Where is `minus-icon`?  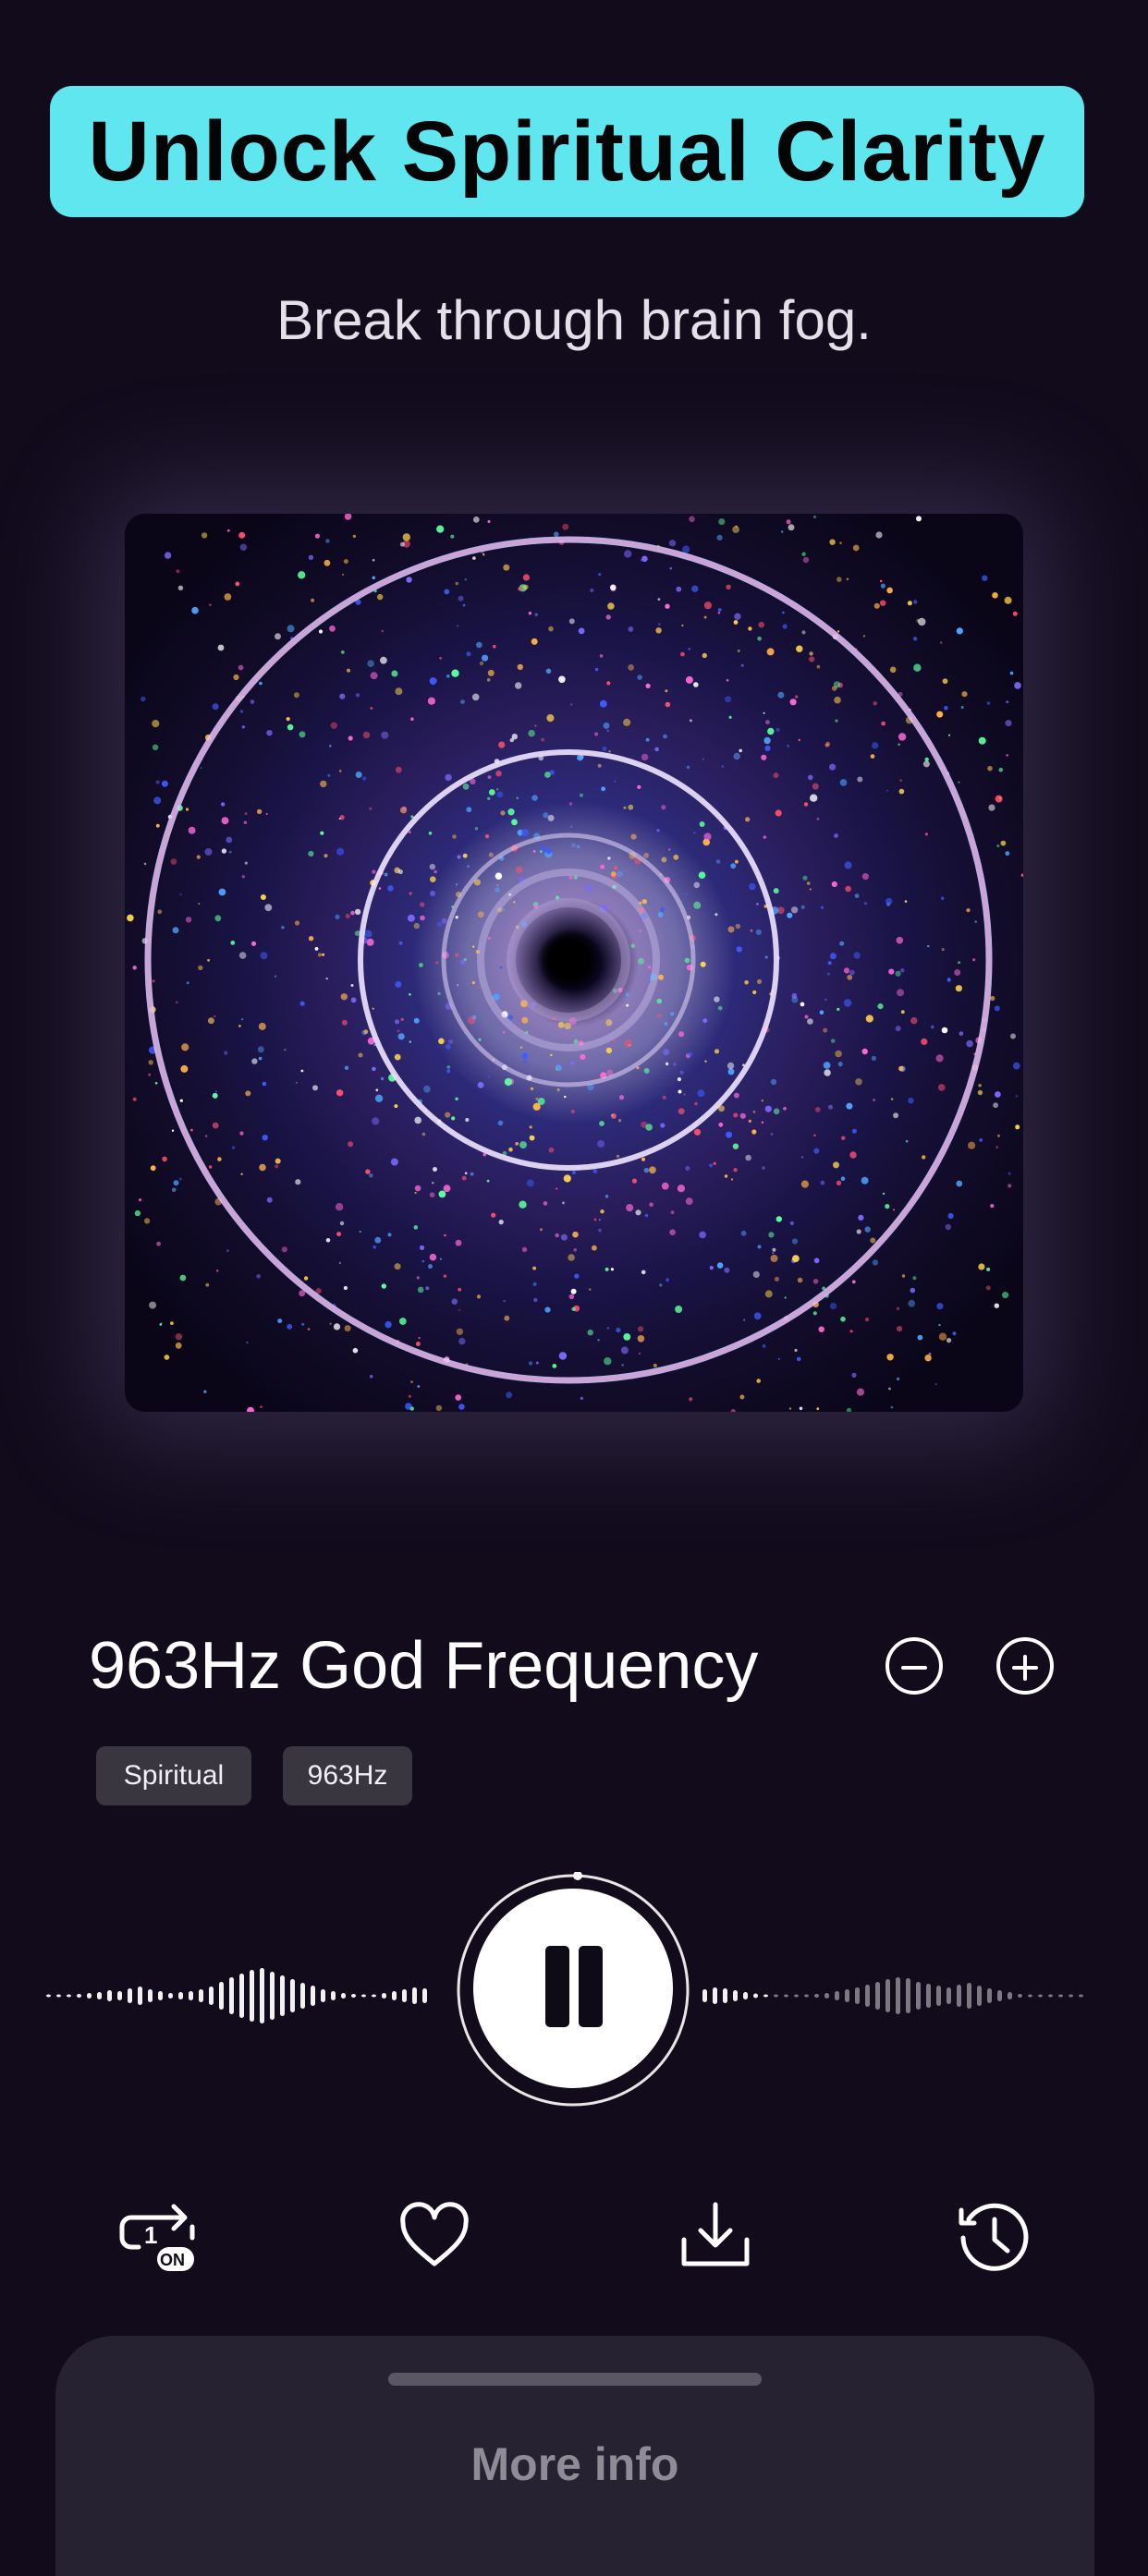
minus-icon is located at coordinates (914, 1668).